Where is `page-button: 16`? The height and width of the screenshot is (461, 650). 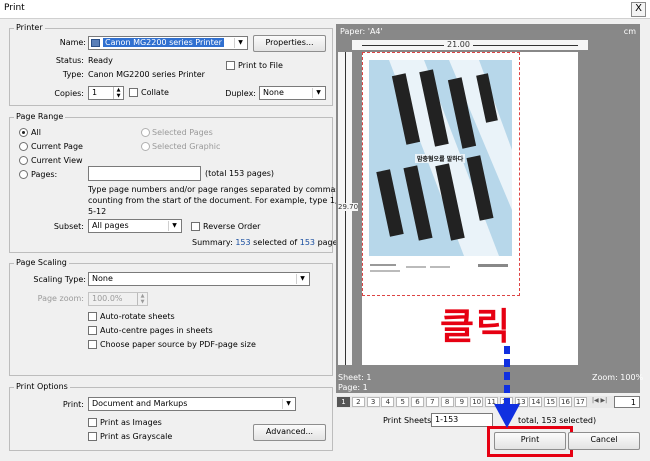
page-button: 16 is located at coordinates (565, 402).